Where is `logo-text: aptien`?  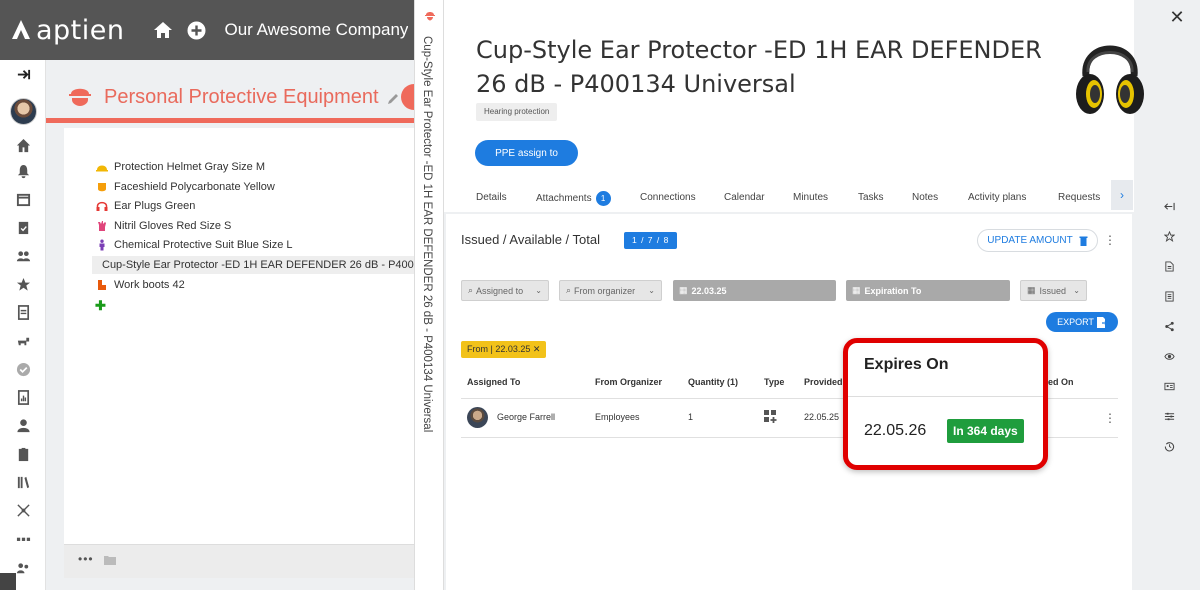
logo-text: aptien is located at coordinates (80, 30).